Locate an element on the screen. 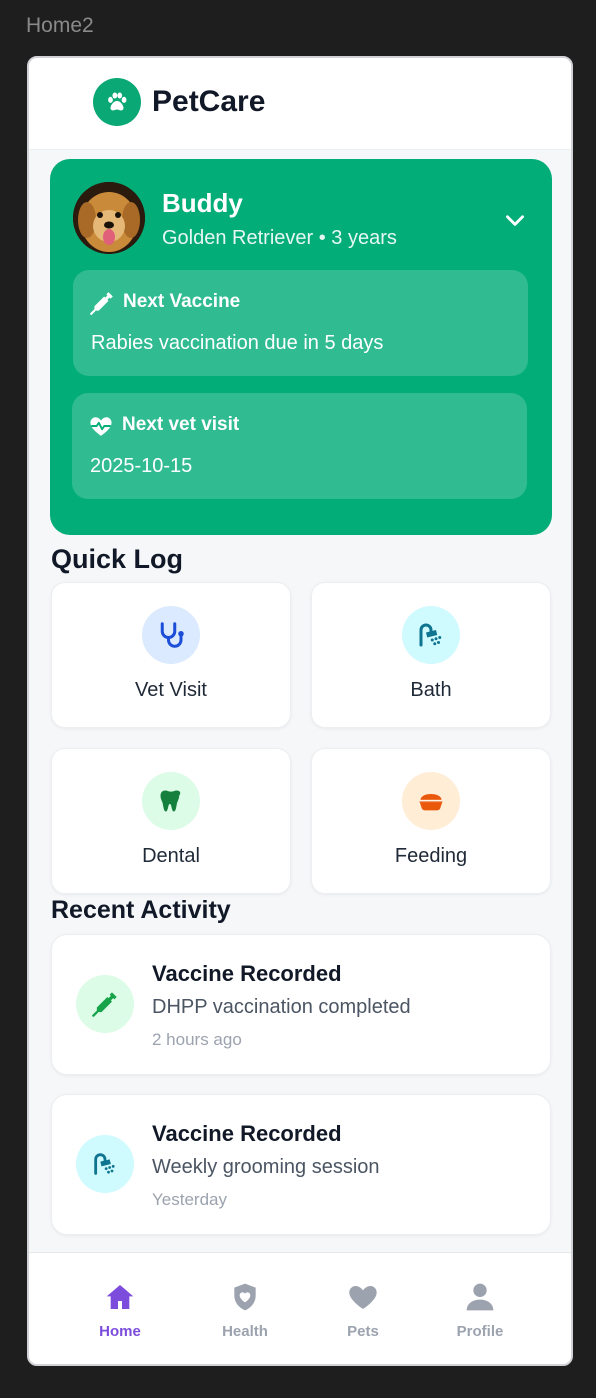 This screenshot has width=596, height=1398. activity-time: 2 hours ago is located at coordinates (197, 1039).